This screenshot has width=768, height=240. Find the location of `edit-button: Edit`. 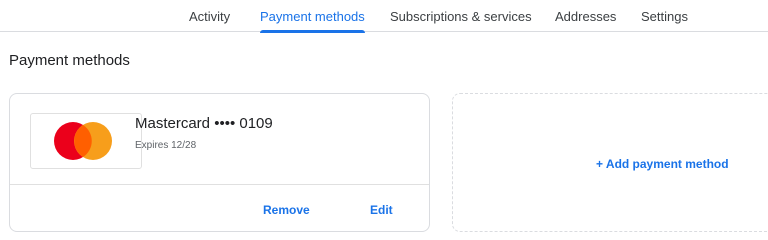

edit-button: Edit is located at coordinates (381, 210).